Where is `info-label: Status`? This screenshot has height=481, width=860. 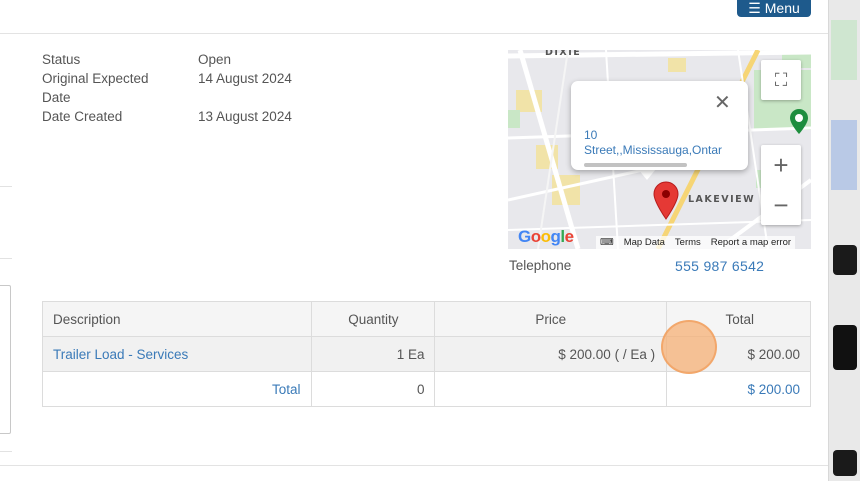
info-label: Status is located at coordinates (61, 59).